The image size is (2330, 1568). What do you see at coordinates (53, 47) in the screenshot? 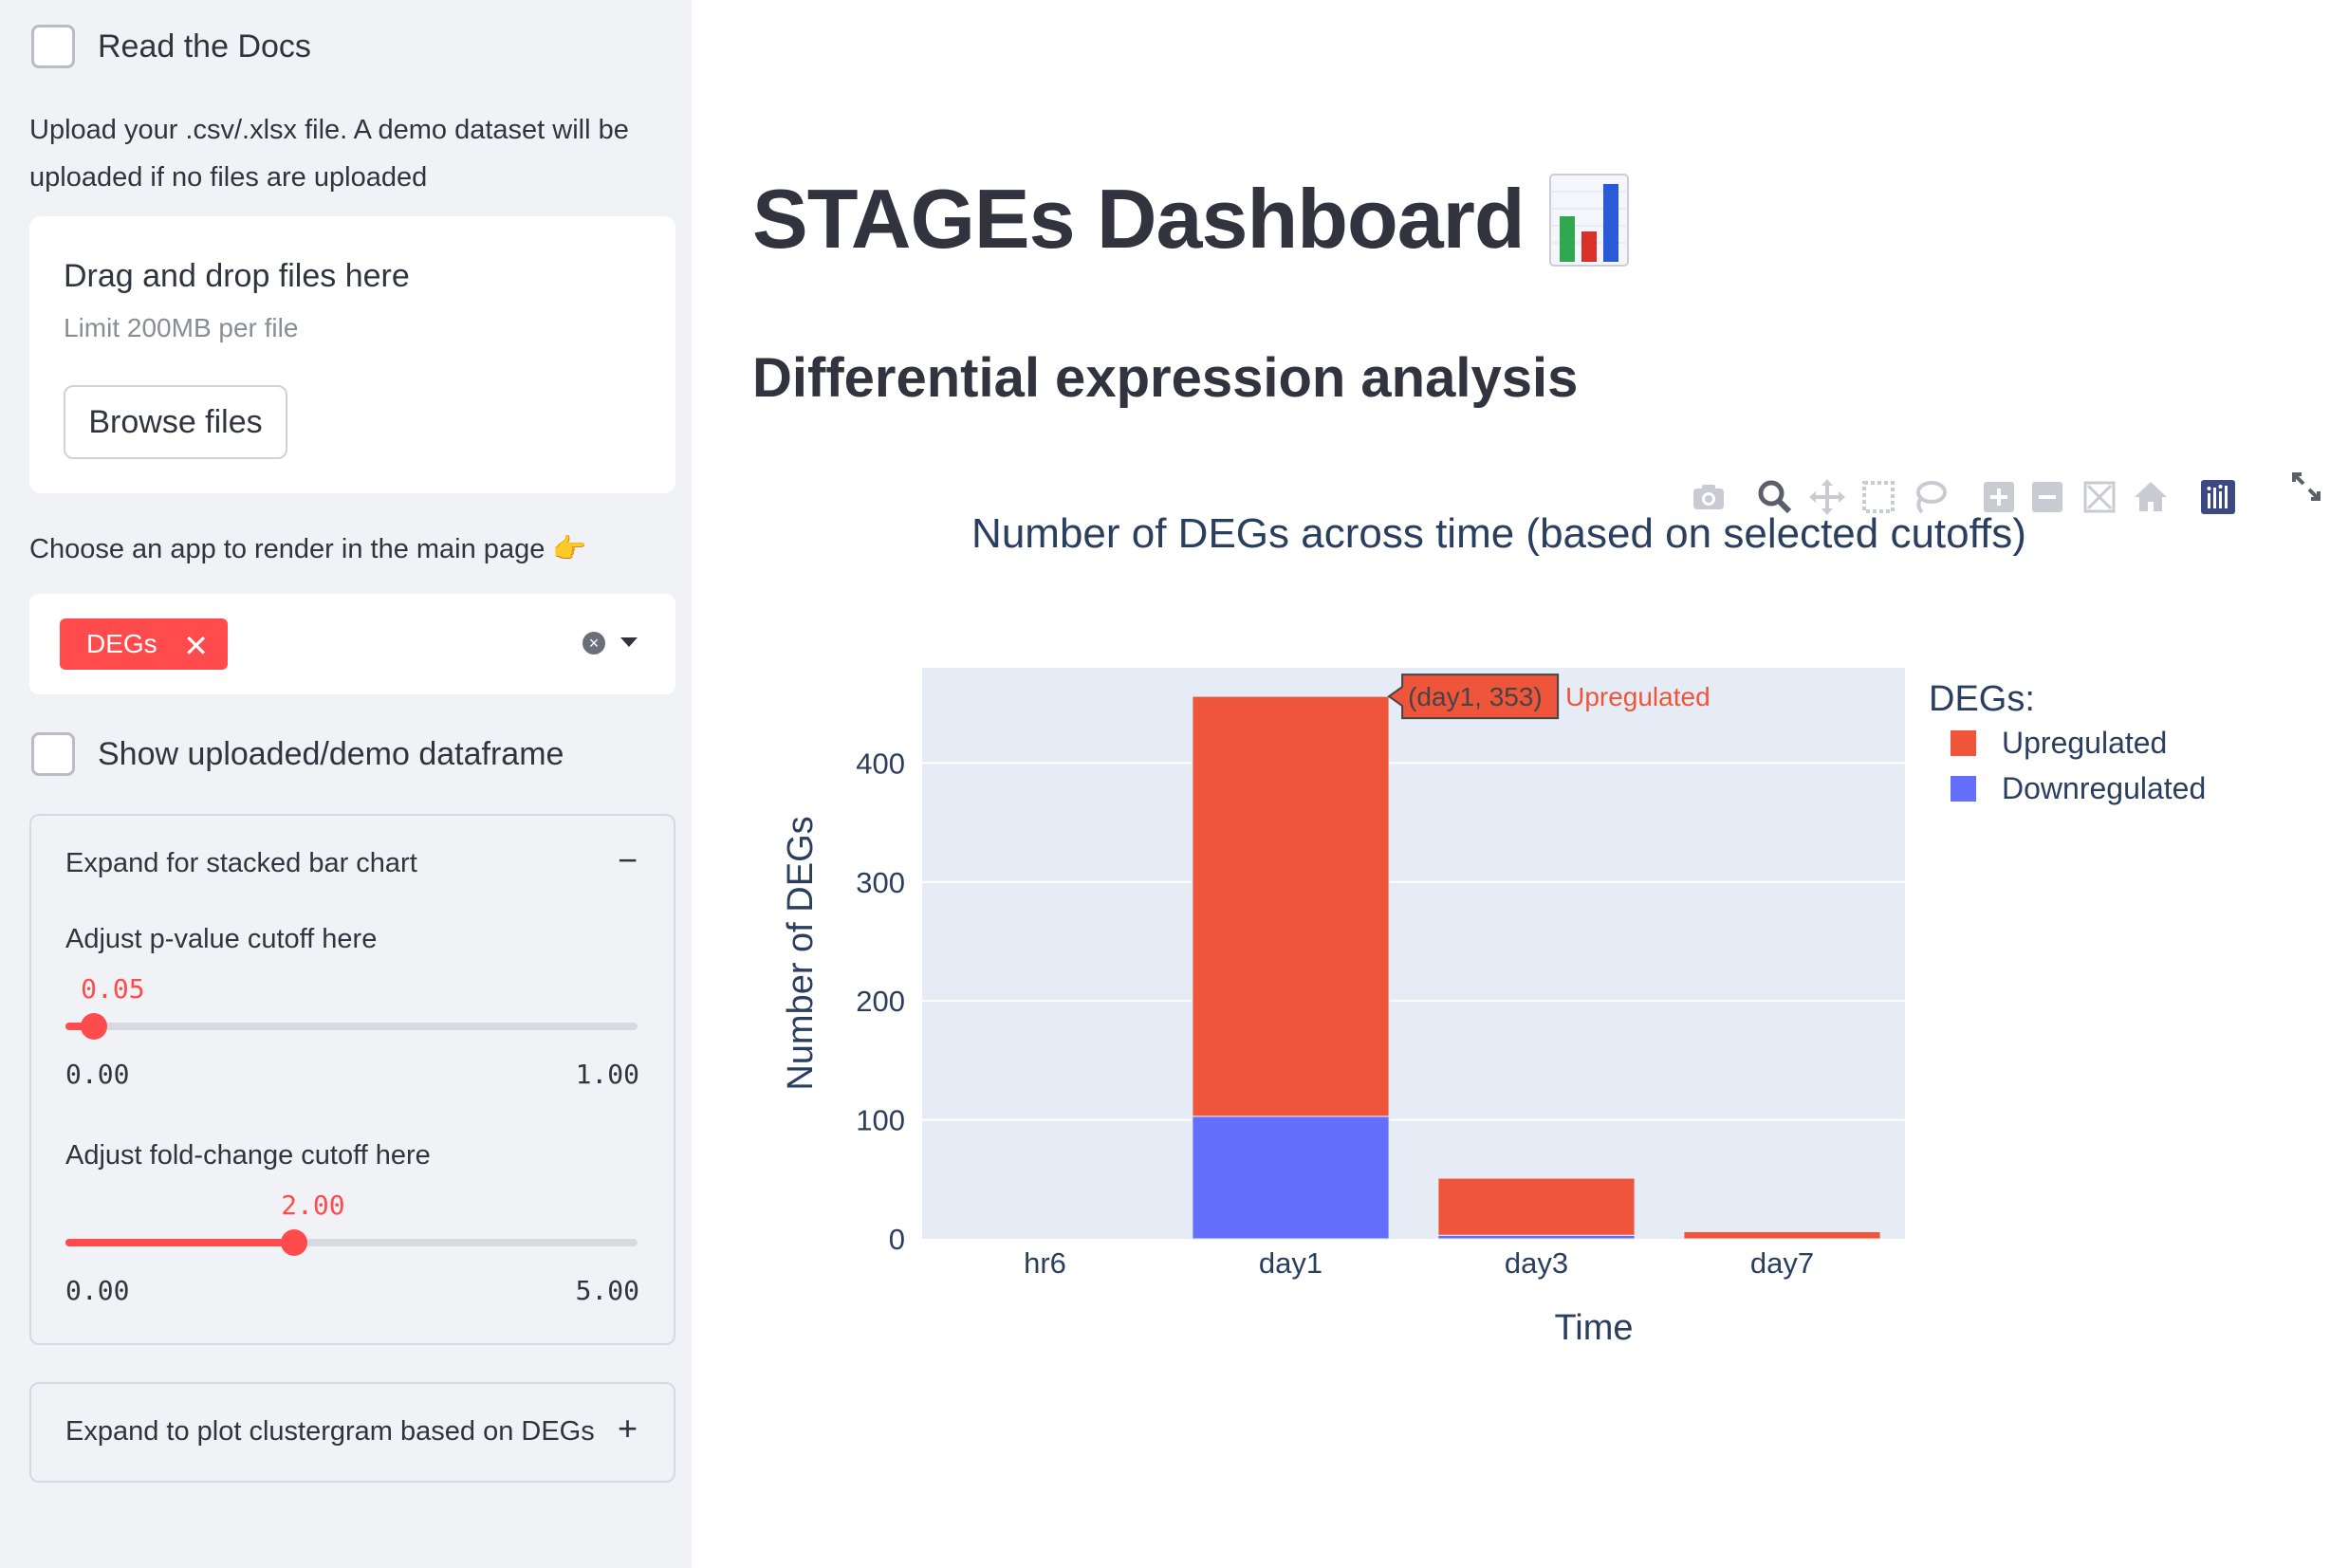
I see `read-docs-checkbox` at bounding box center [53, 47].